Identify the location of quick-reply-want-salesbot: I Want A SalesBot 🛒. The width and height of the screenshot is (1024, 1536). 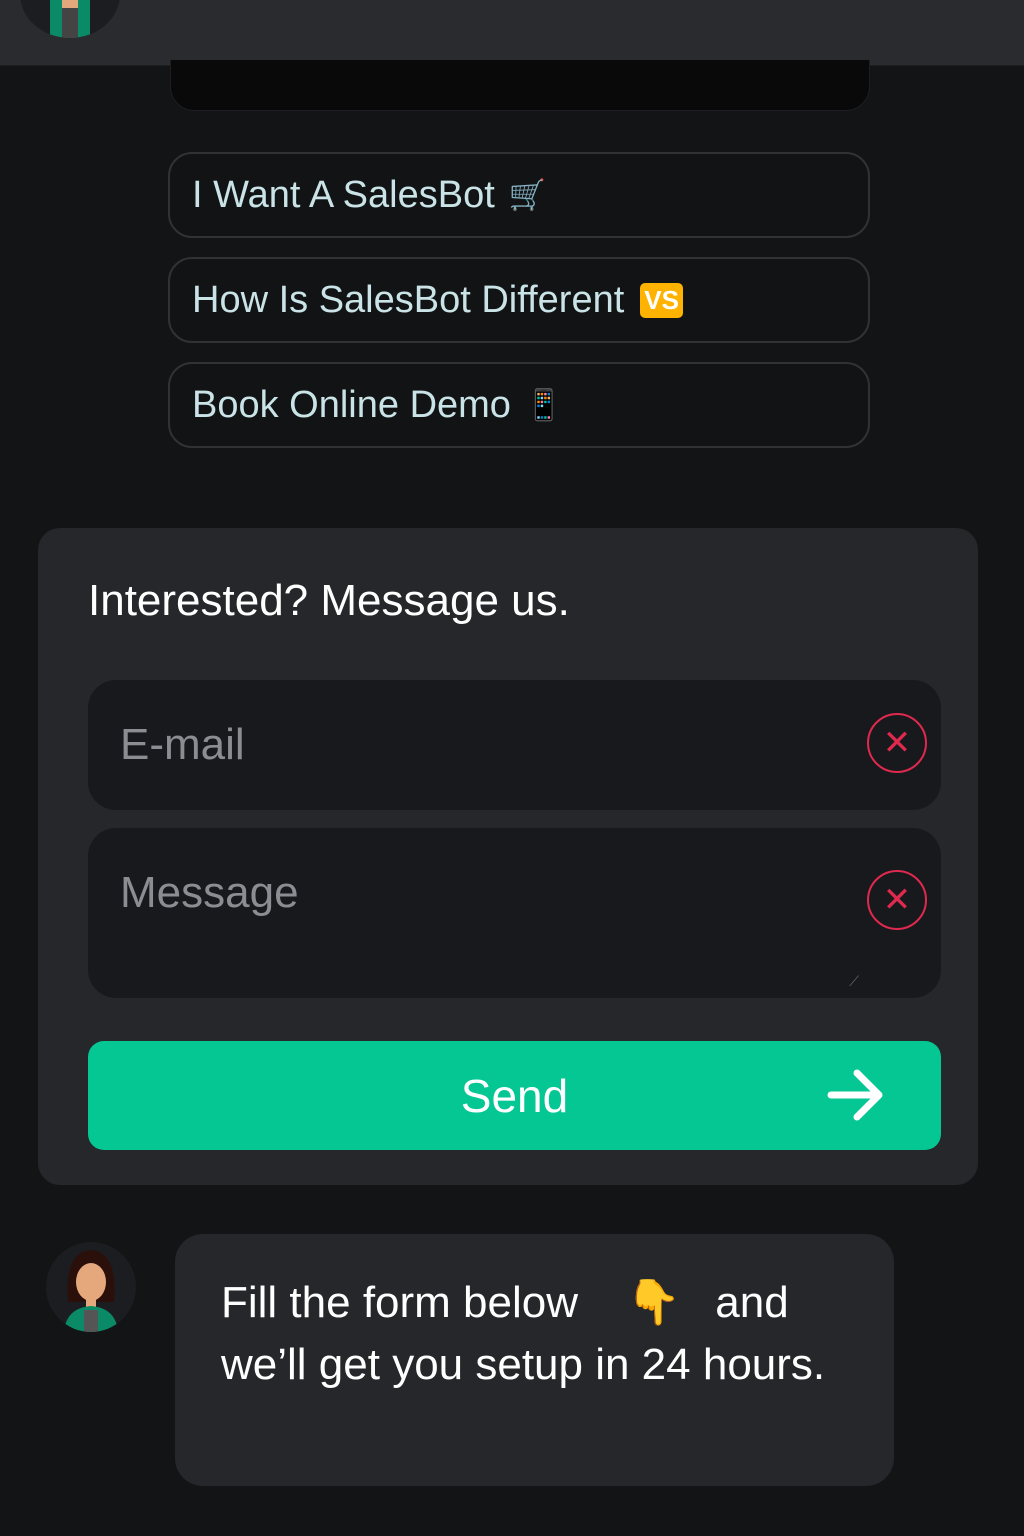
(519, 195).